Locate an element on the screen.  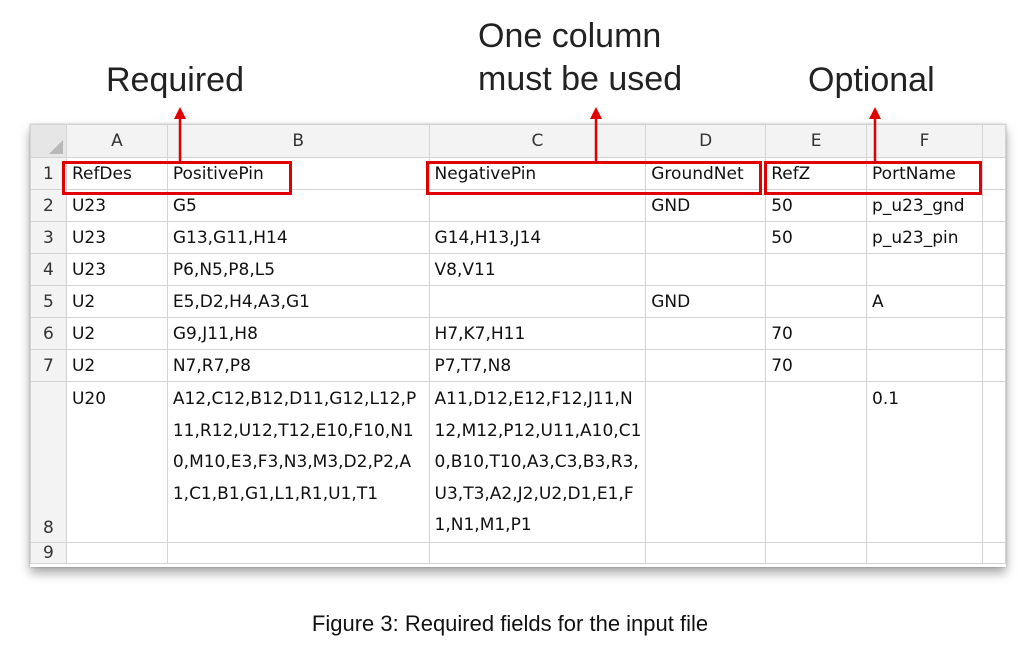
row-header: 8 is located at coordinates (48, 462).